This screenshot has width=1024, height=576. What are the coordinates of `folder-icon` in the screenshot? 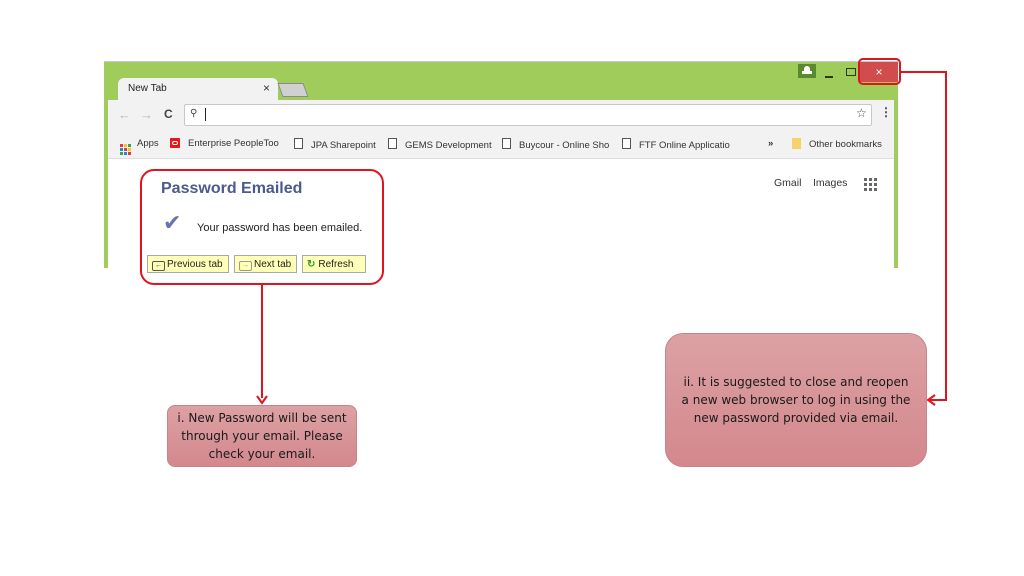 It's located at (796, 143).